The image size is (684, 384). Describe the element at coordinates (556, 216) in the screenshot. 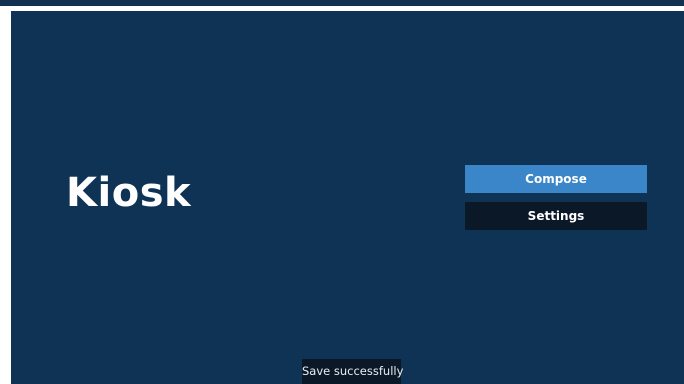

I see `settings-button: Settings` at that location.